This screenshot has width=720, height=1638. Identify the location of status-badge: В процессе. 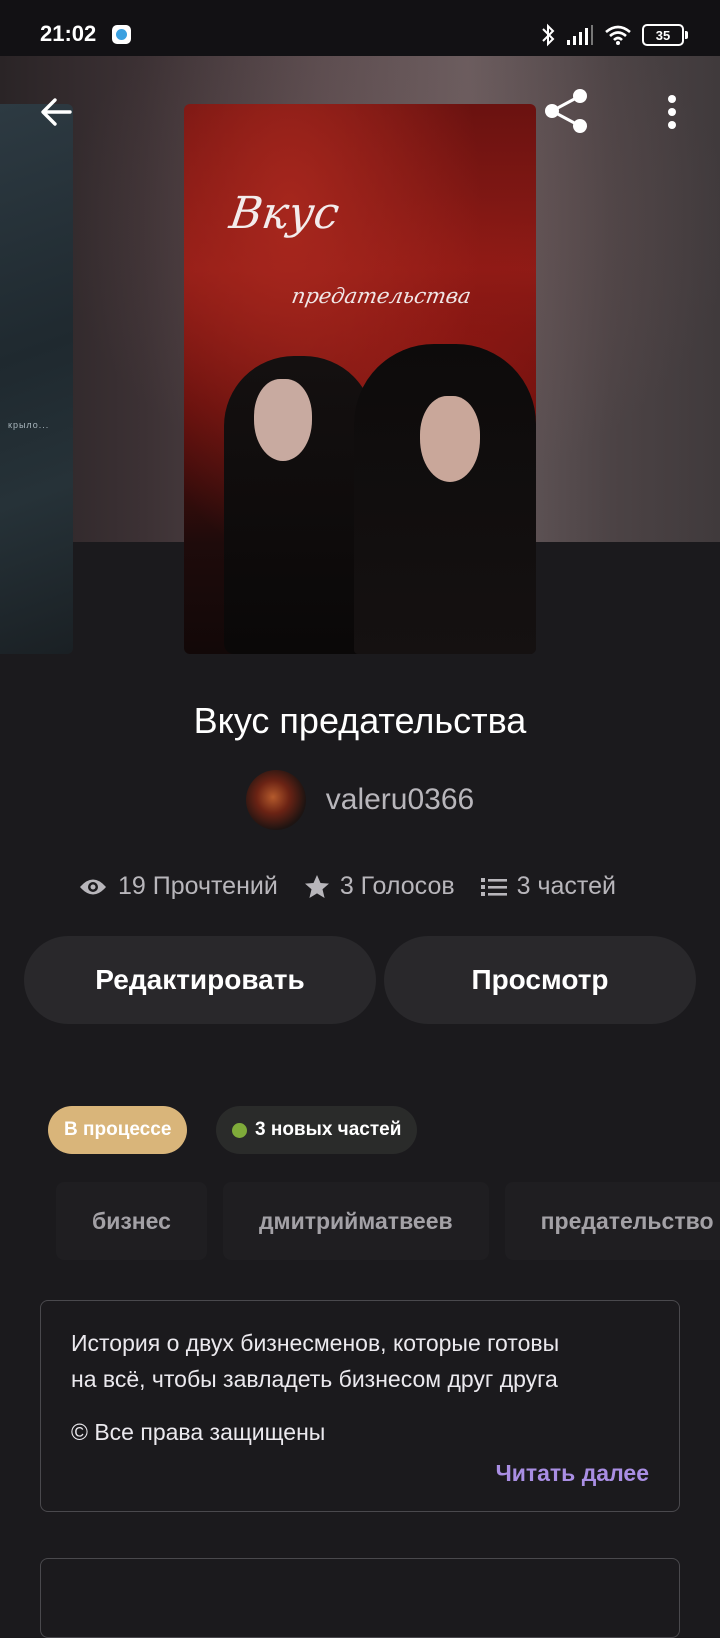
(118, 1130).